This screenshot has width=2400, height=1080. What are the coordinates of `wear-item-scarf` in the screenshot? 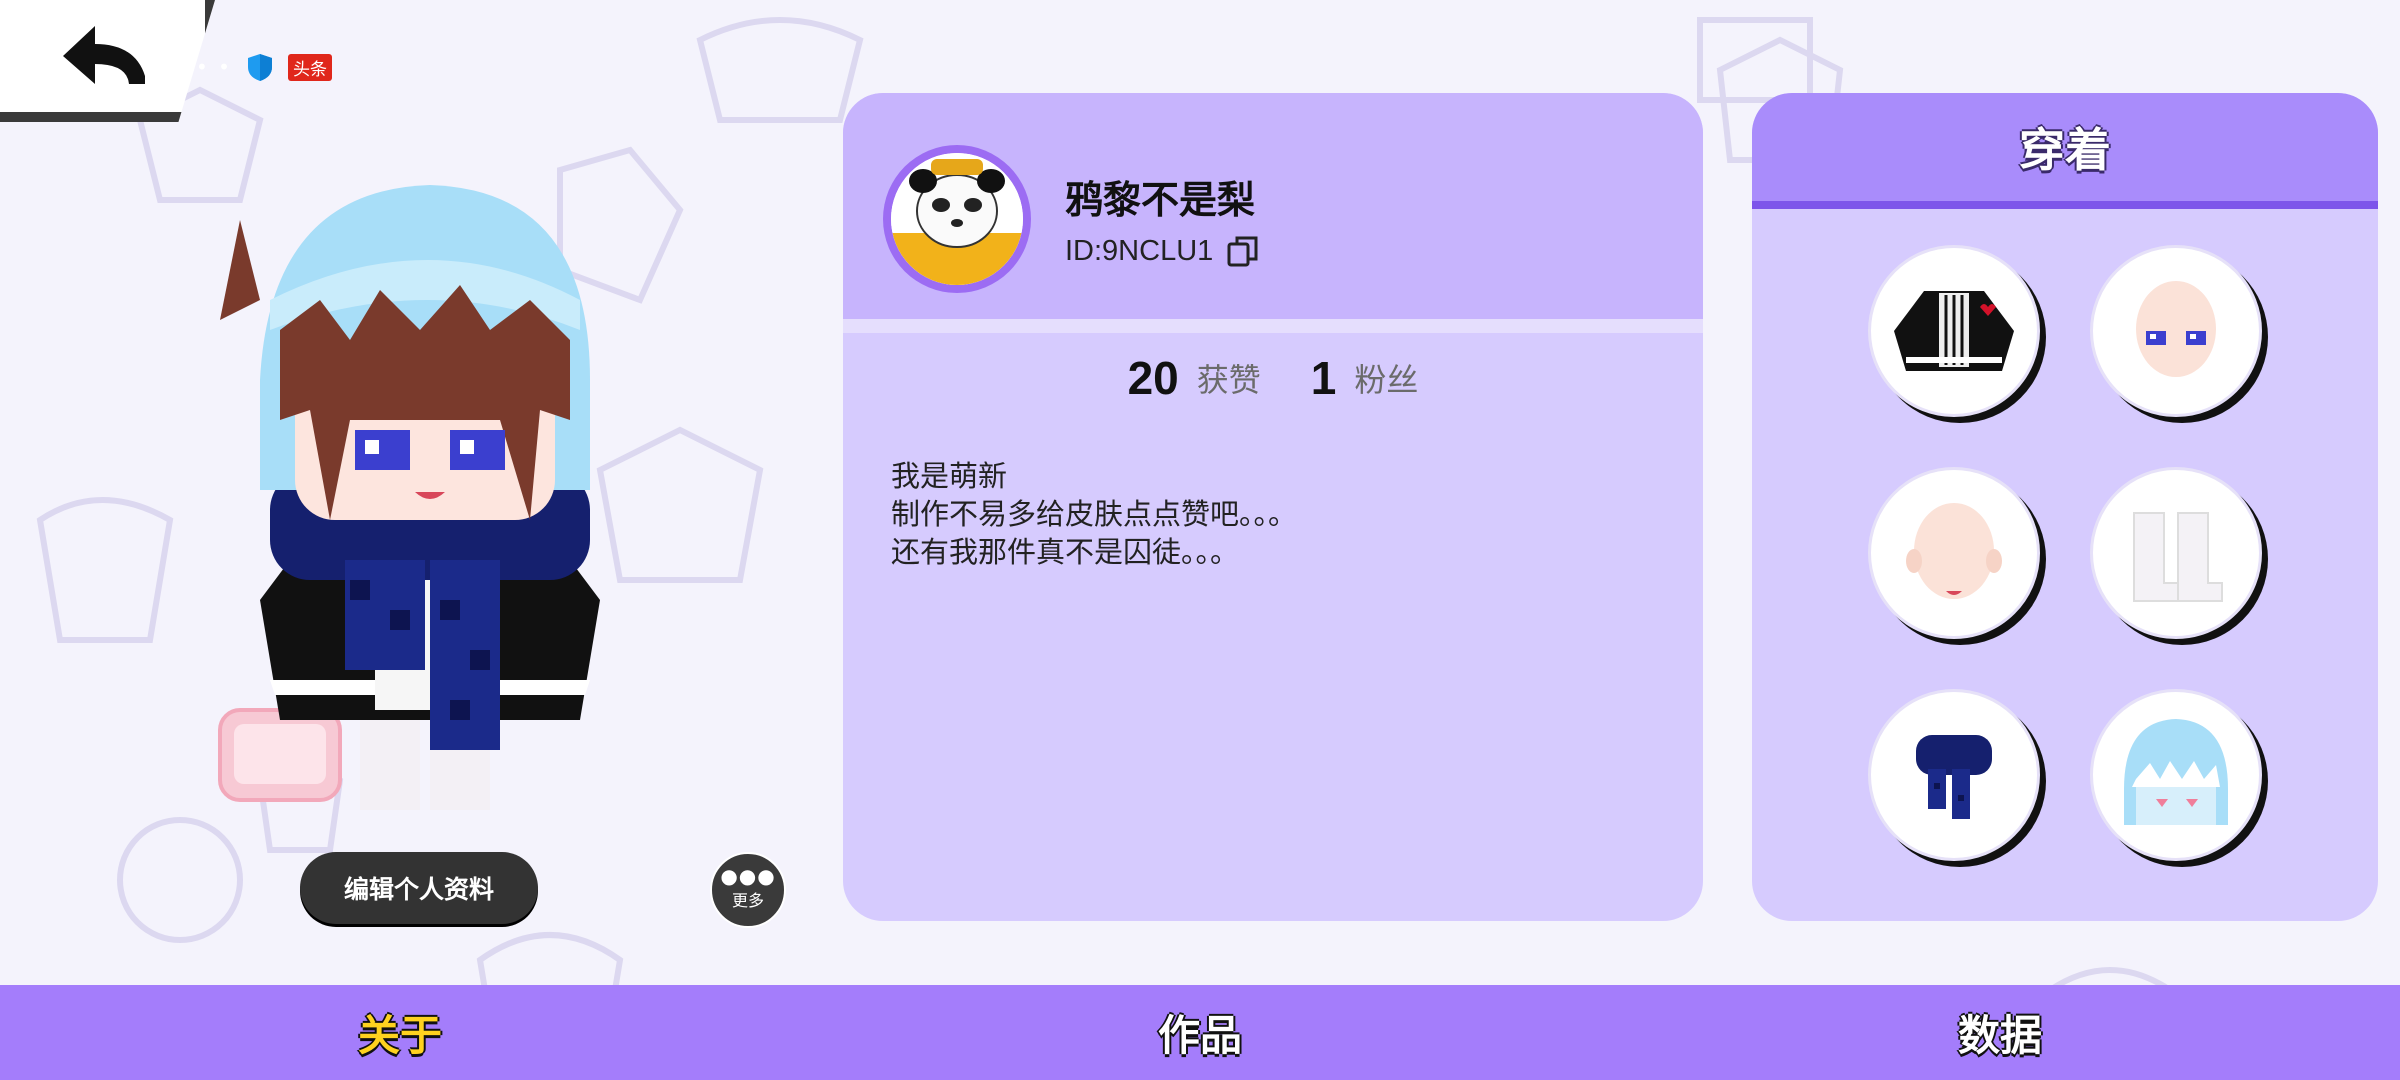 It's located at (1954, 775).